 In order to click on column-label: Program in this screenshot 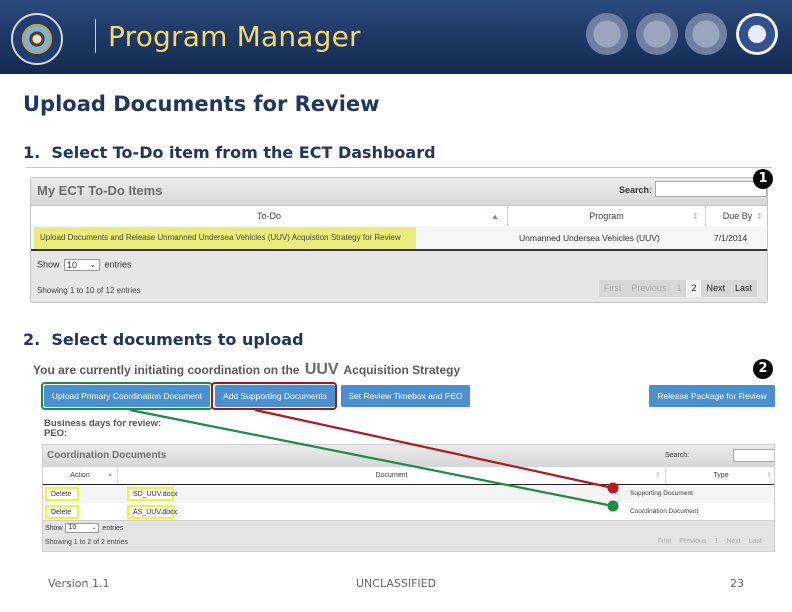, I will do `click(606, 216)`.